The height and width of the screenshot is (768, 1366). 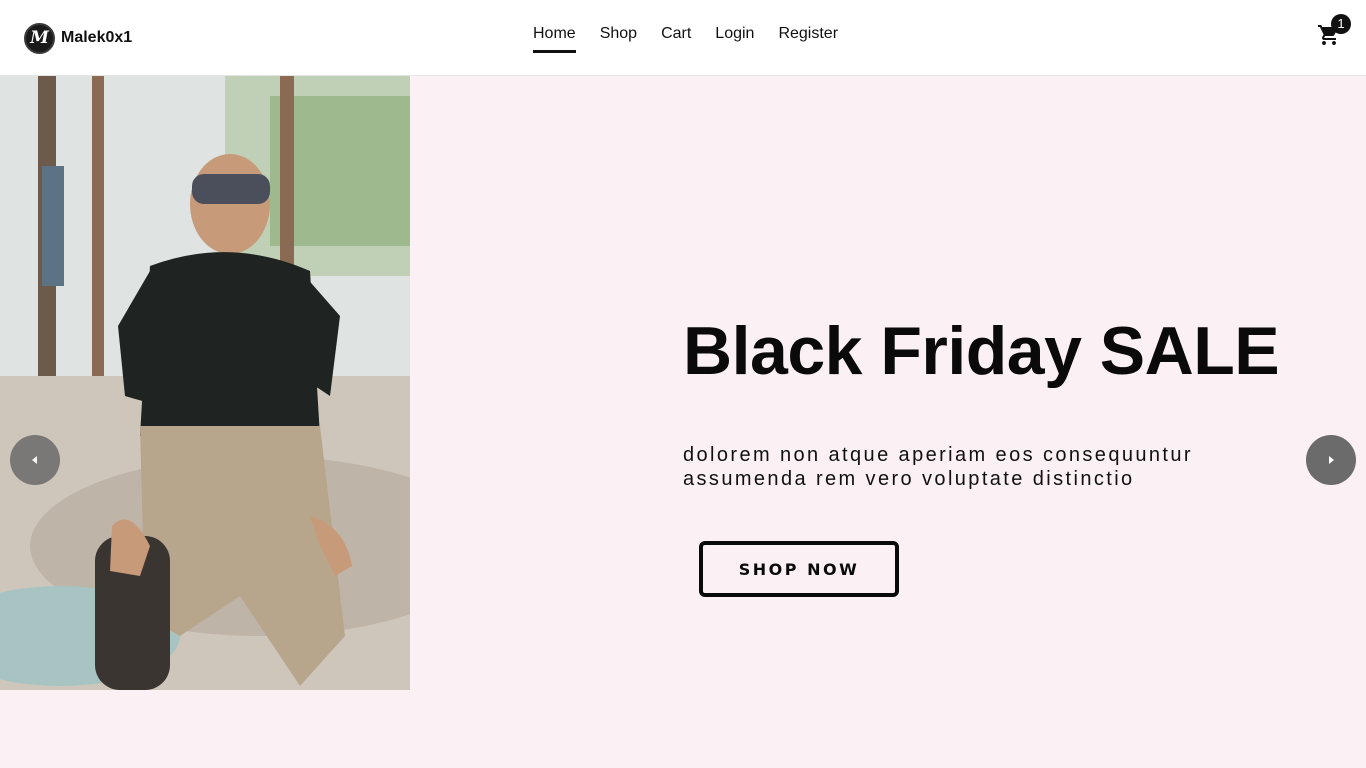 I want to click on brand-name: Malek0x1, so click(x=96, y=38).